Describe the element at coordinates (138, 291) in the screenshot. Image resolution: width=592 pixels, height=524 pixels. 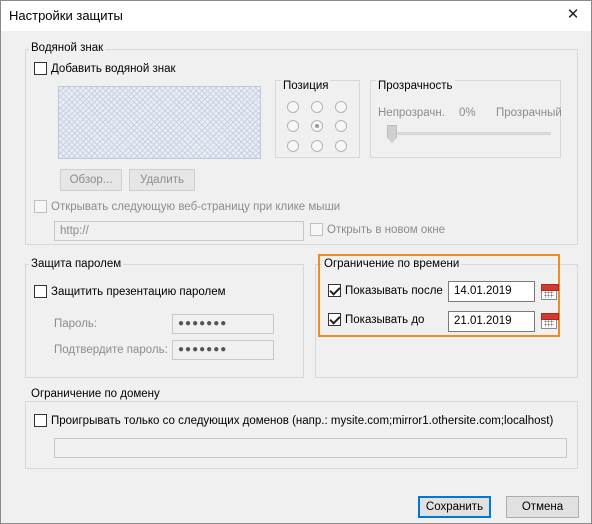
I see `protect-password-label: Защитить презентацию паролем` at that location.